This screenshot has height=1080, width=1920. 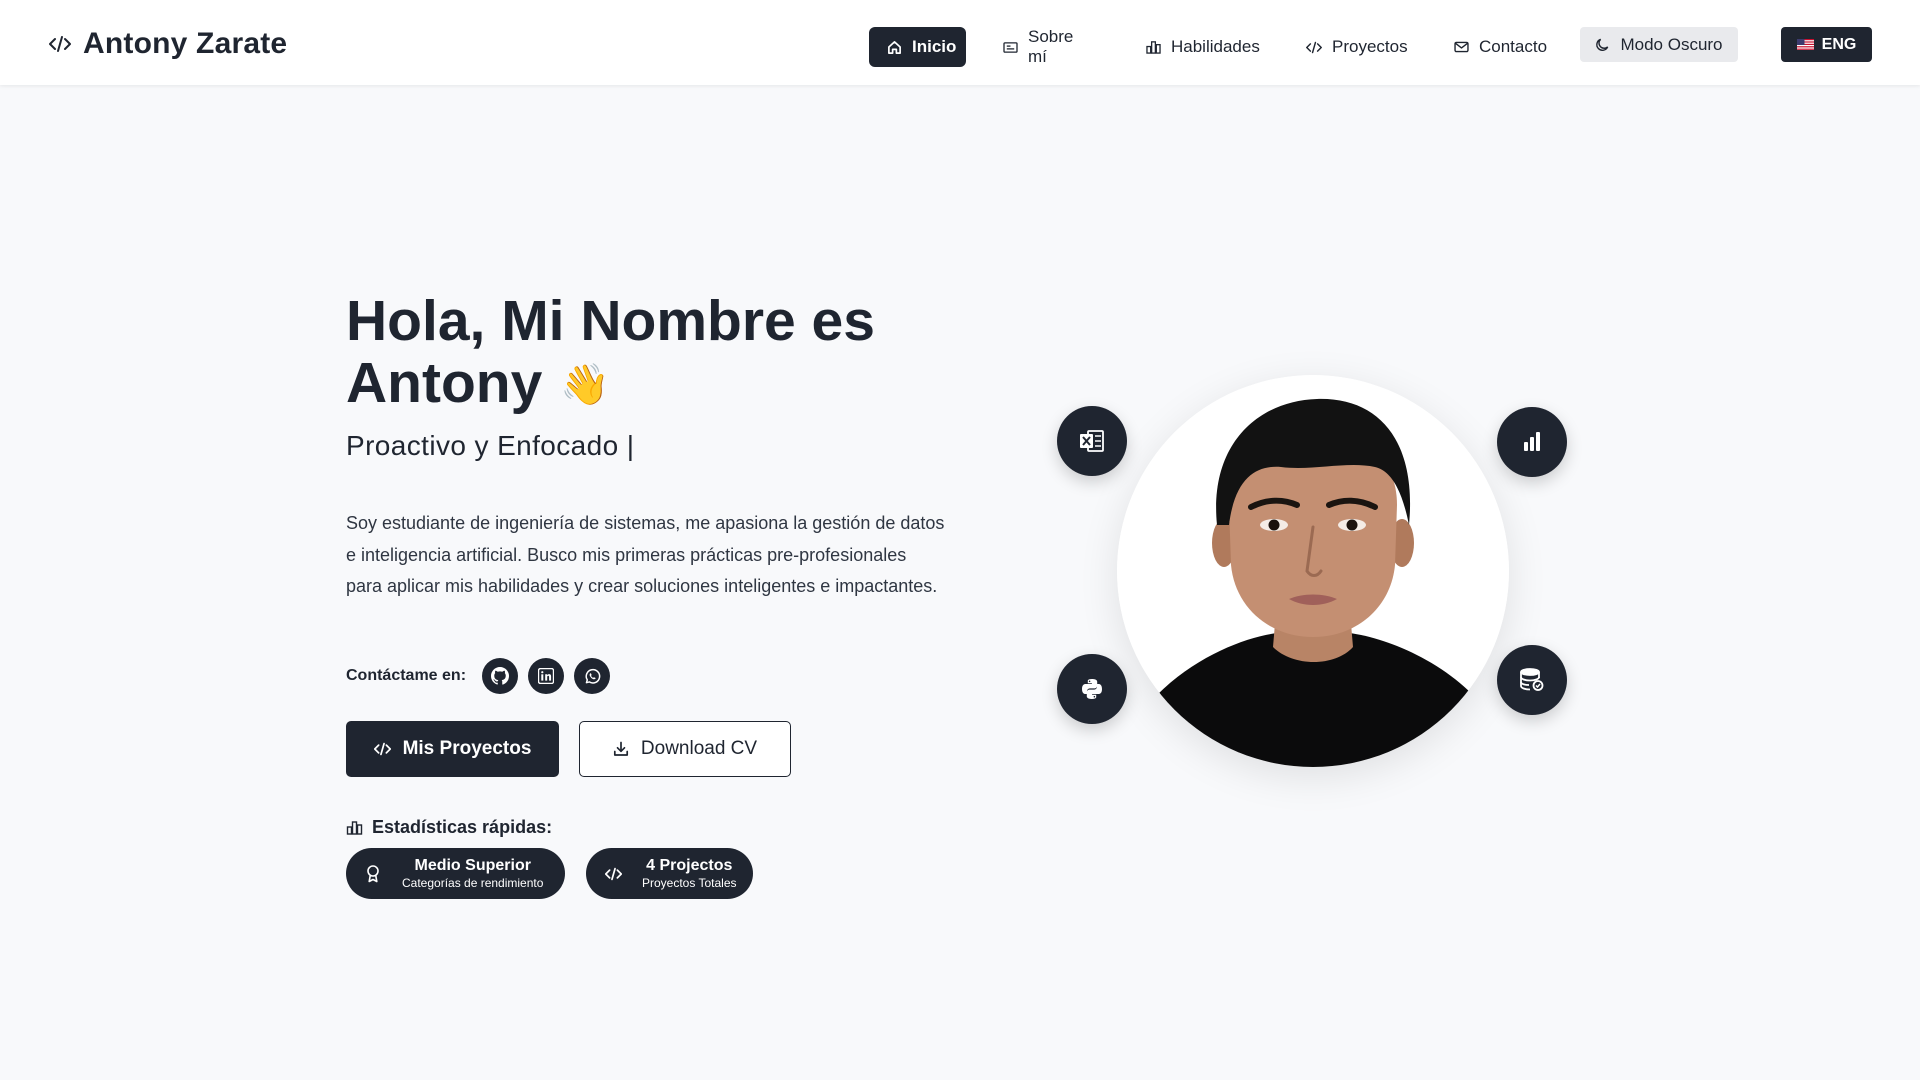 I want to click on stat-projects: 4 Projectos Proyectos Totales, so click(x=669, y=873).